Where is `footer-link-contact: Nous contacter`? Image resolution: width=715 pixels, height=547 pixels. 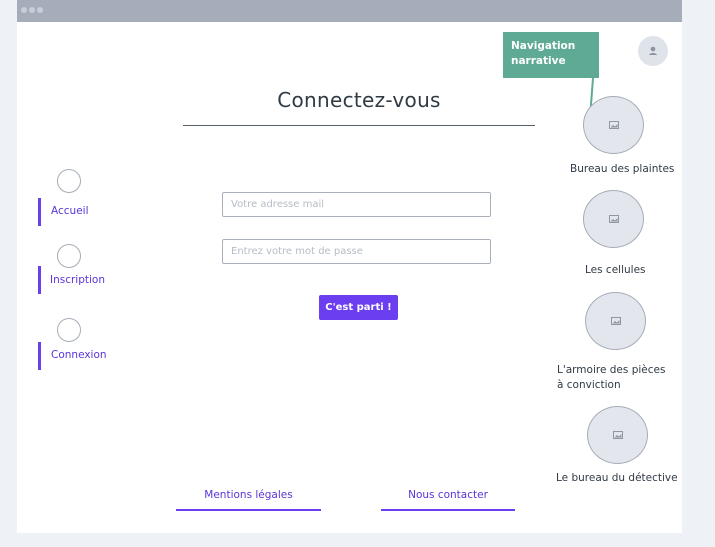 footer-link-contact: Nous contacter is located at coordinates (448, 495).